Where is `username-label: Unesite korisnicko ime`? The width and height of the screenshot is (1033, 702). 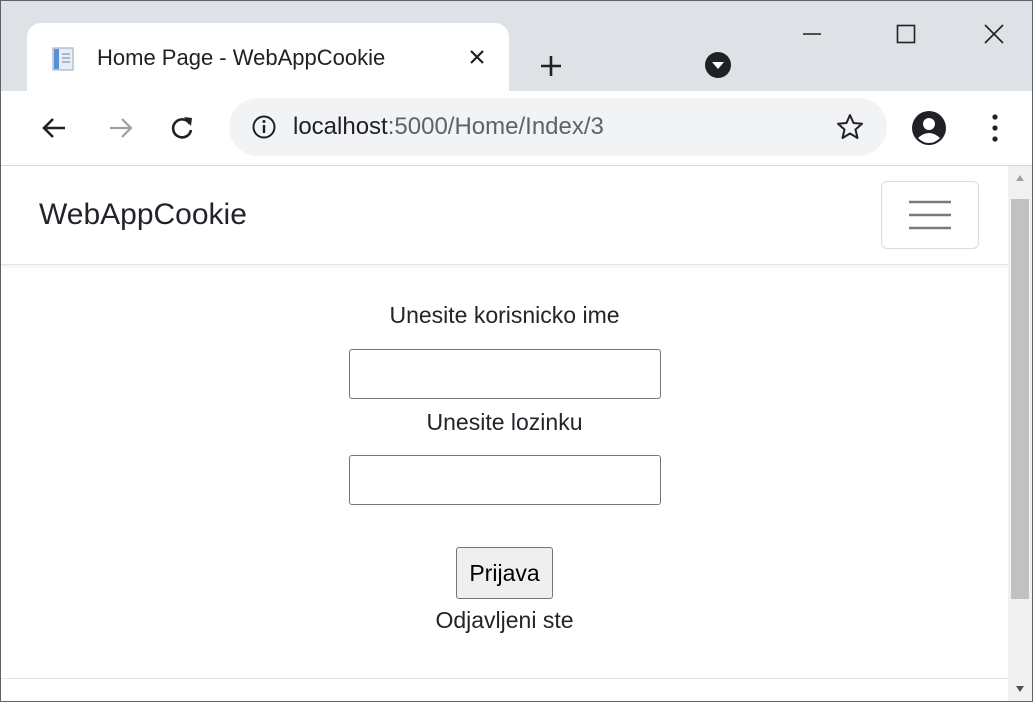
username-label: Unesite korisnicko ime is located at coordinates (504, 315).